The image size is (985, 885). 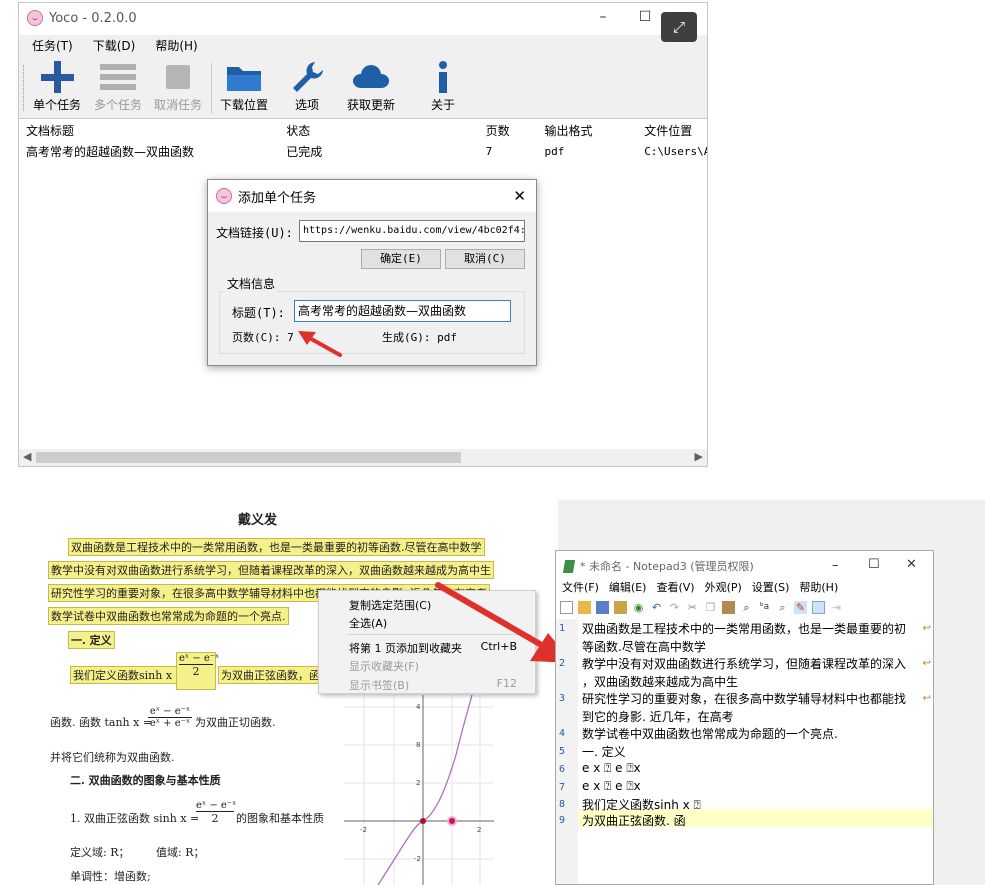 I want to click on menu-item-copy-selection: 复制选定范围(C), so click(x=390, y=605).